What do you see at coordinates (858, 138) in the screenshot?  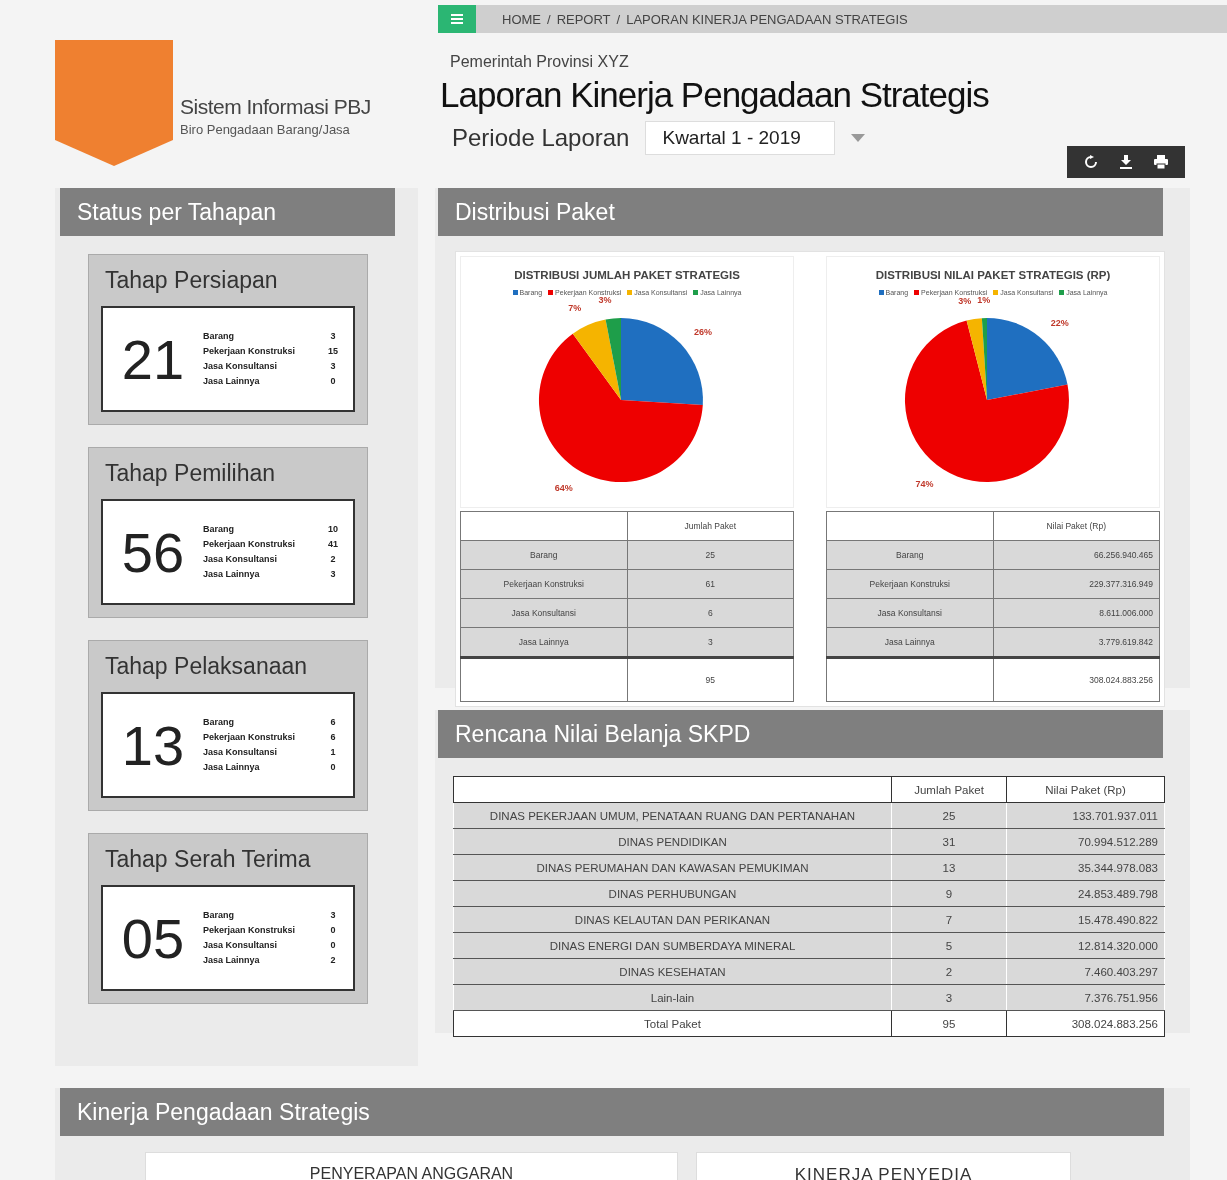 I see `dropdown-caret-icon` at bounding box center [858, 138].